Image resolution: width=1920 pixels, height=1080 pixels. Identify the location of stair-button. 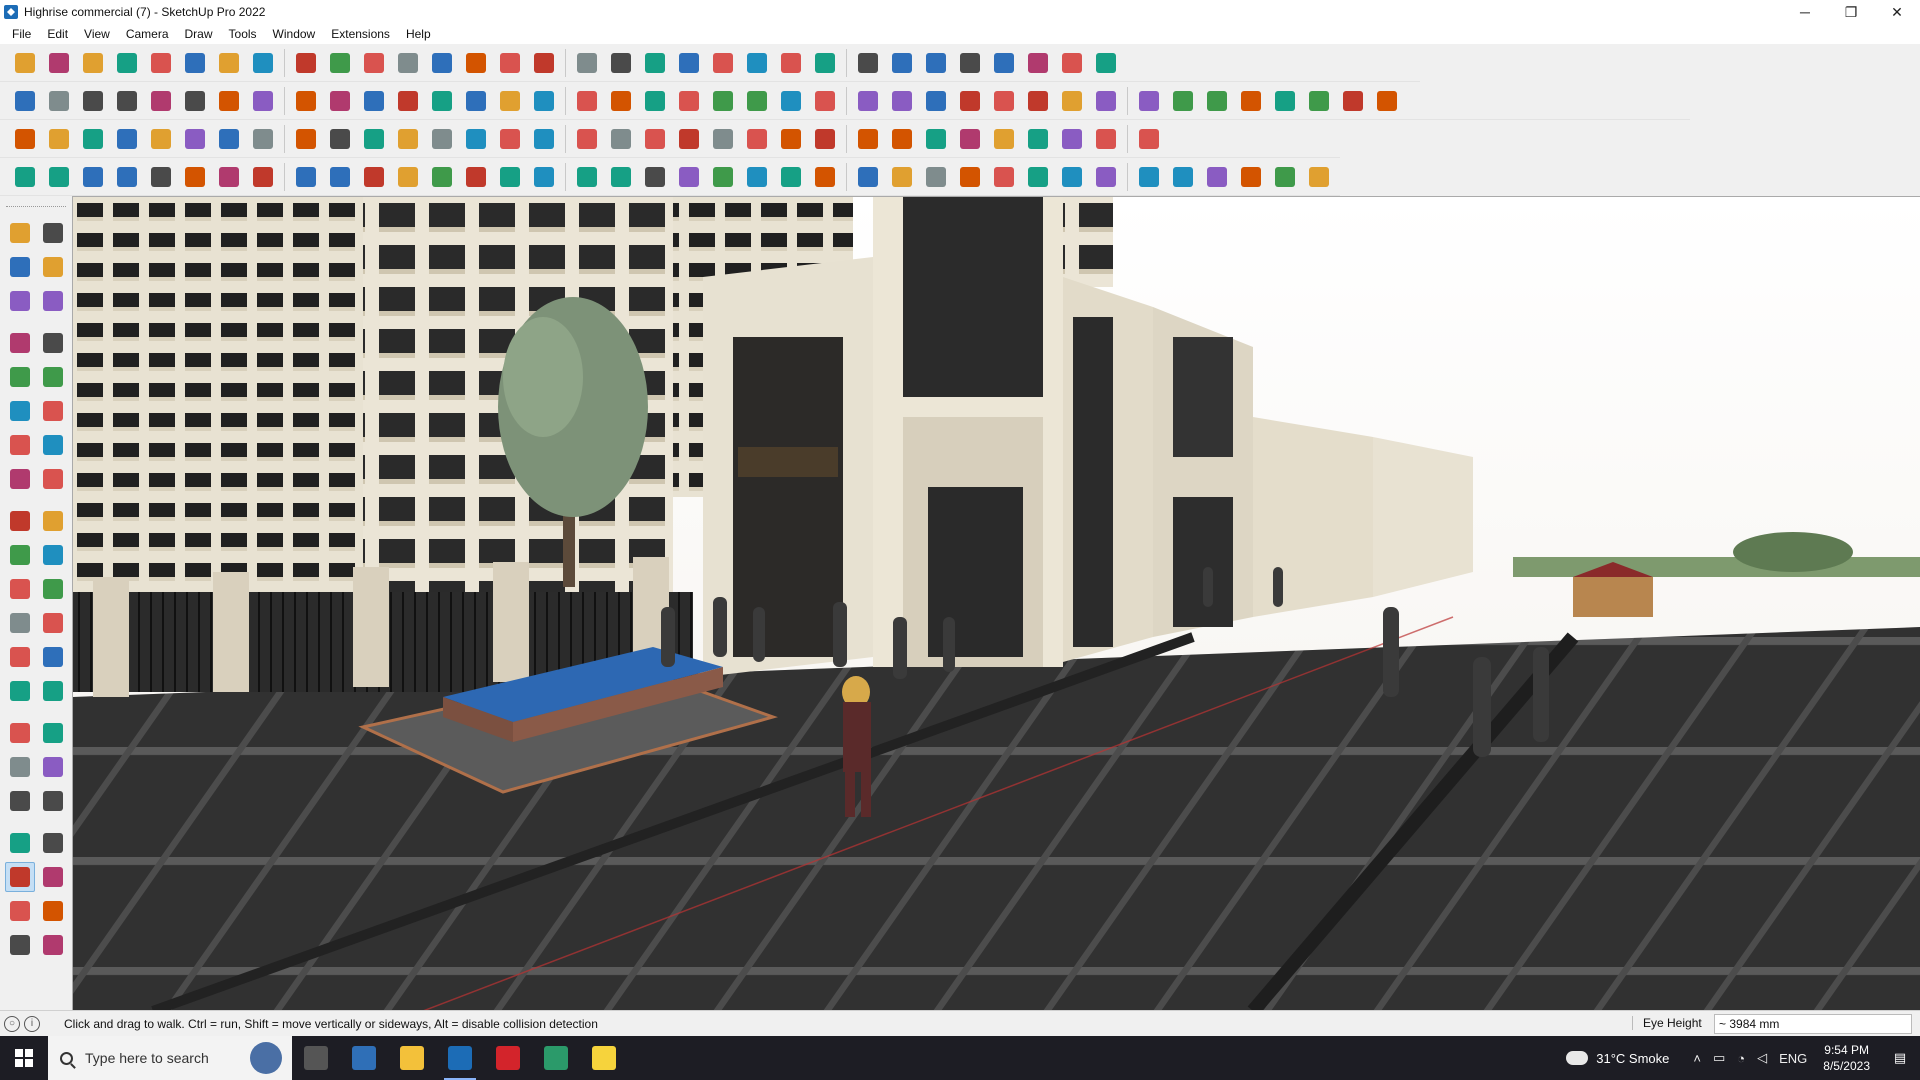
(655, 101).